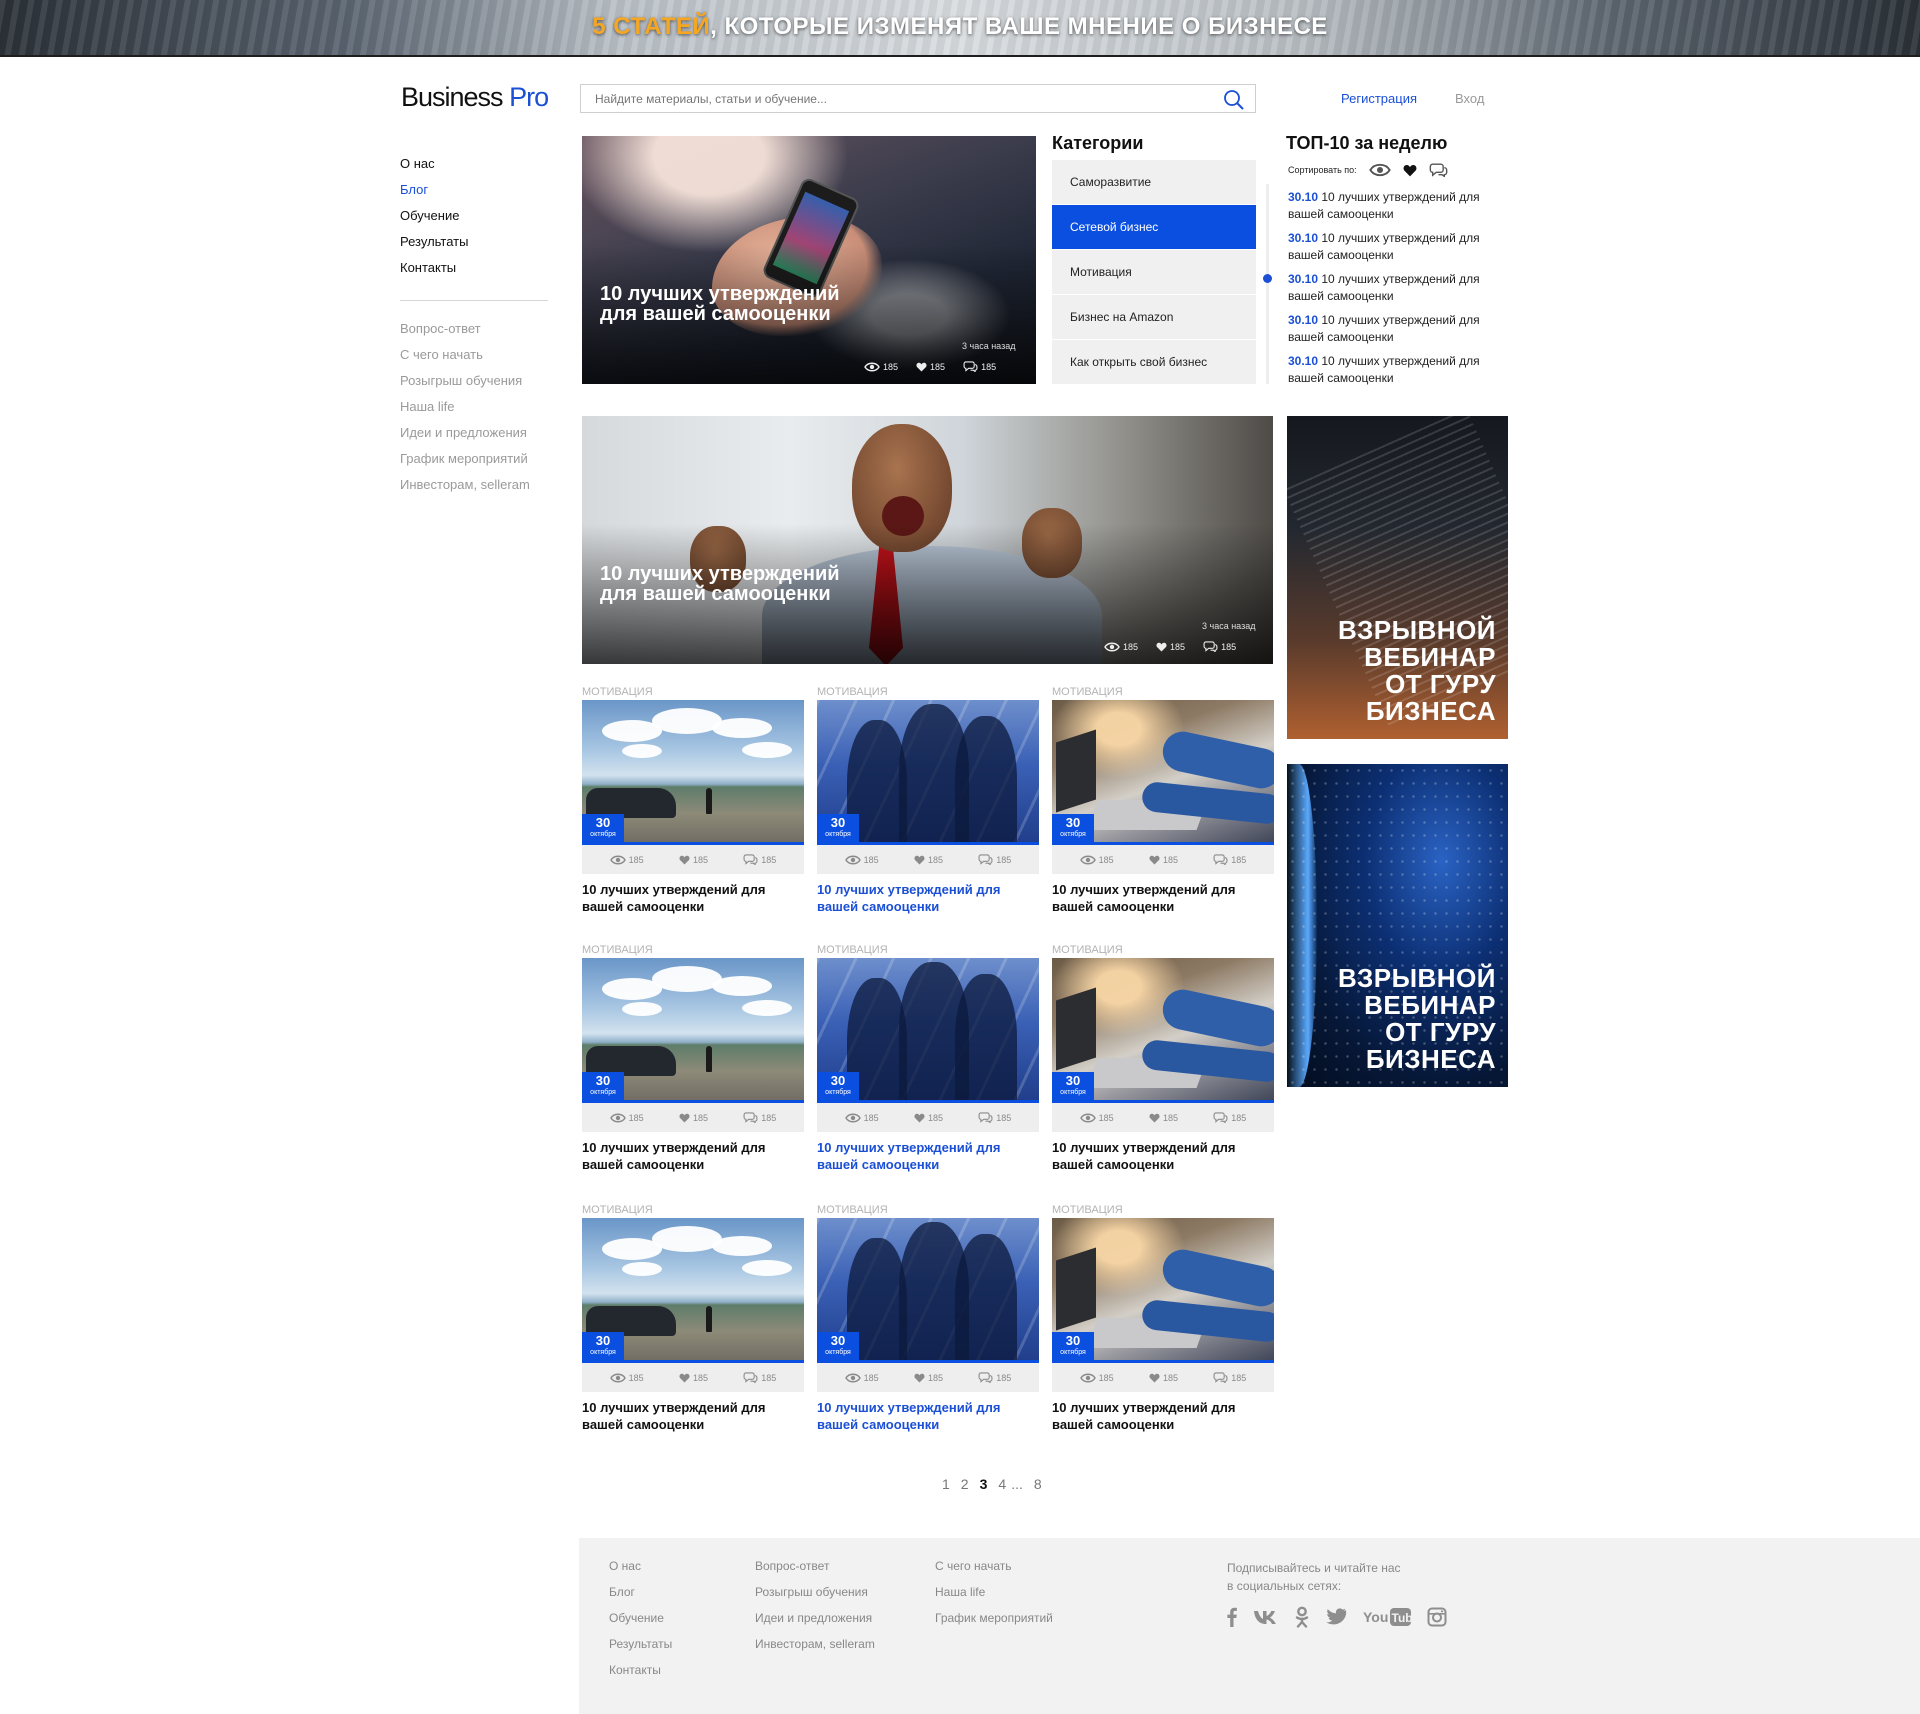  Describe the element at coordinates (475, 490) in the screenshot. I see `nav-item-investors: Инвесторам, selleram` at that location.